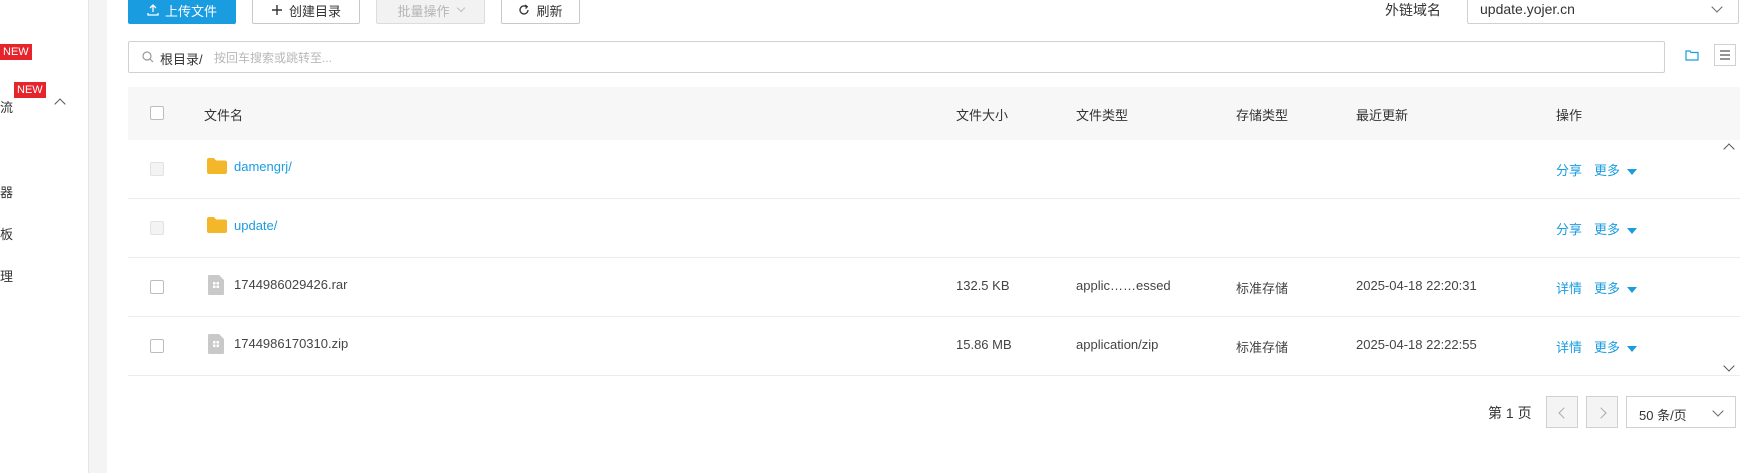 The height and width of the screenshot is (473, 1741). Describe the element at coordinates (98, 236) in the screenshot. I see `layout-gap` at that location.